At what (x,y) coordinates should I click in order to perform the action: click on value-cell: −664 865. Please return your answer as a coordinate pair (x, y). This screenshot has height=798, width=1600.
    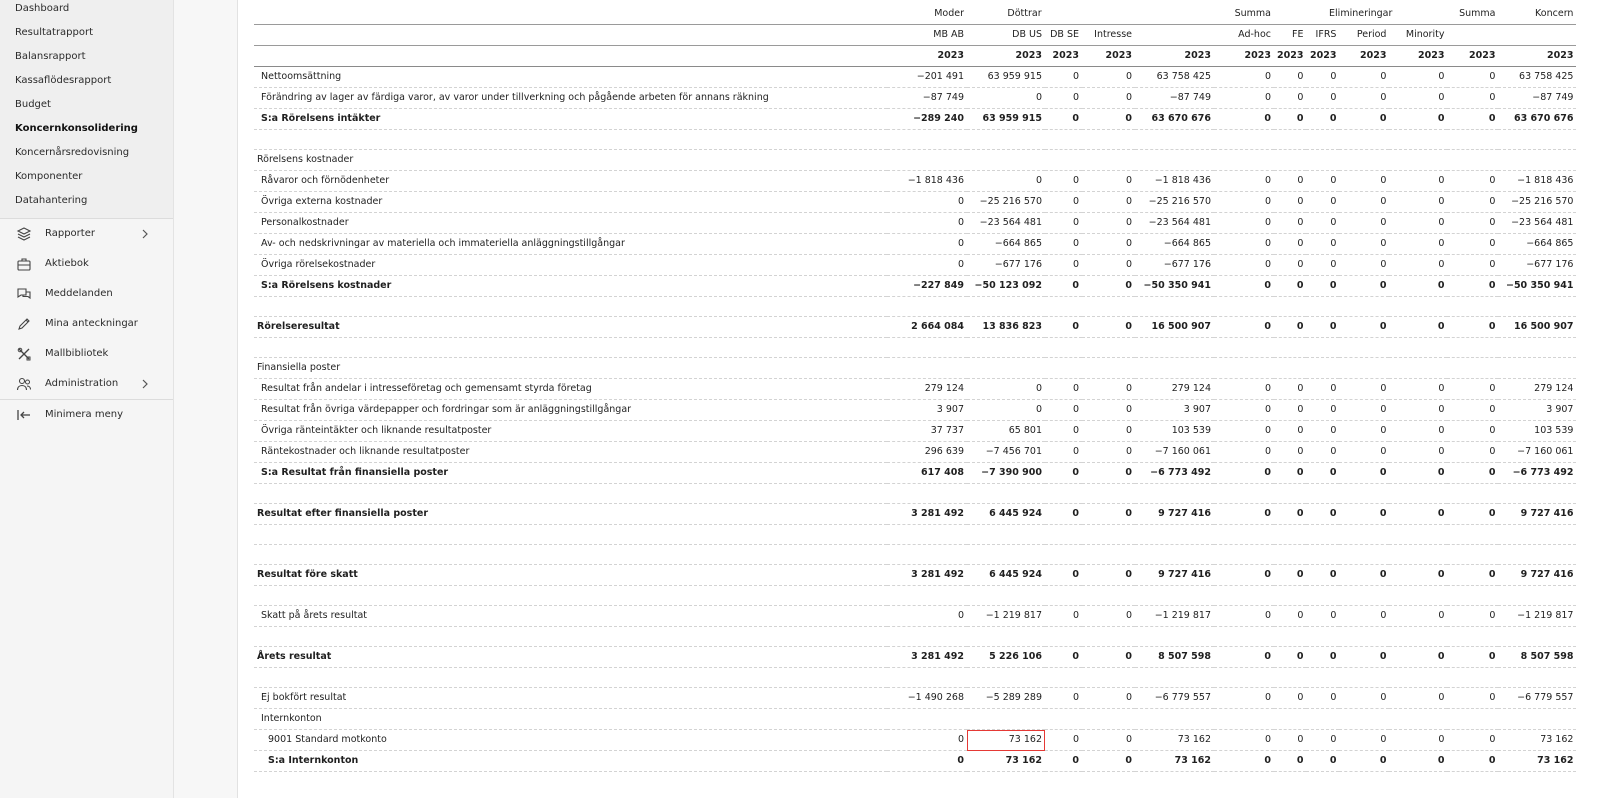
    Looking at the image, I should click on (1174, 244).